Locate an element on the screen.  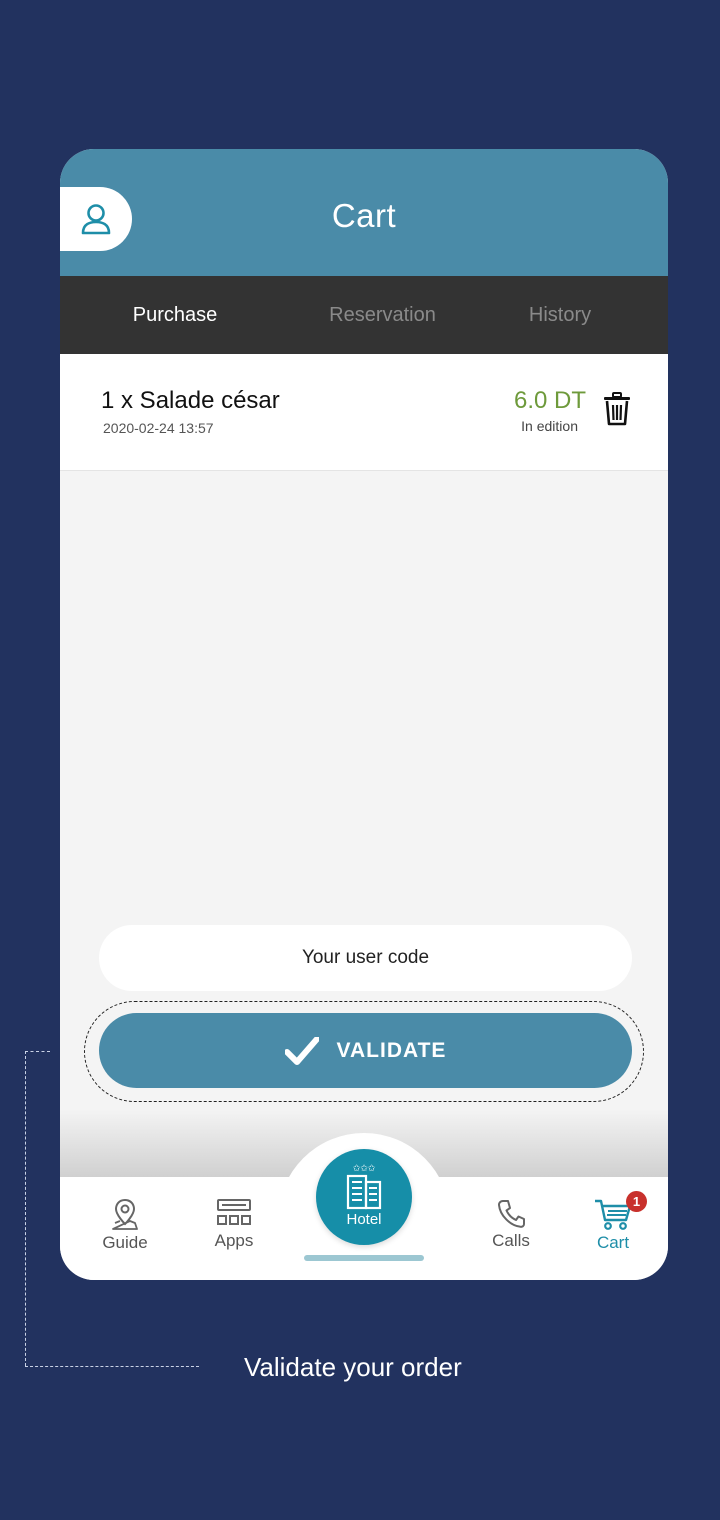
caption: Validate your order is located at coordinates (353, 1367).